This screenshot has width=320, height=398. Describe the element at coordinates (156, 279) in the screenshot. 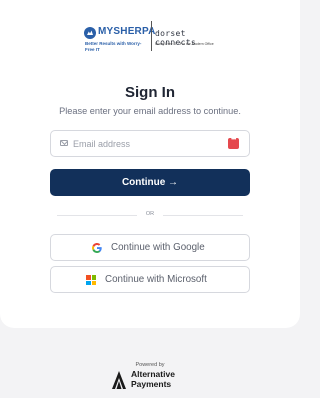

I see `microsoft-button-label: Continue with Microsoft` at that location.